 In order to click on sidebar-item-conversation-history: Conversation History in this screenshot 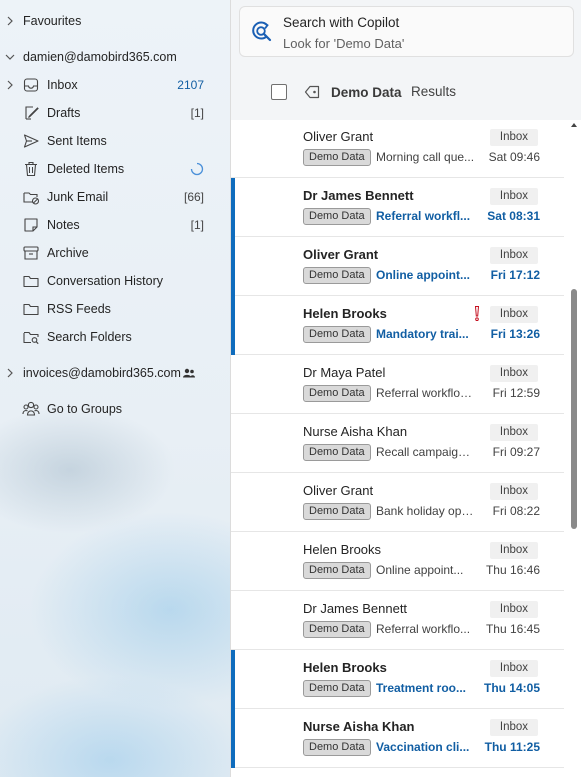, I will do `click(115, 281)`.